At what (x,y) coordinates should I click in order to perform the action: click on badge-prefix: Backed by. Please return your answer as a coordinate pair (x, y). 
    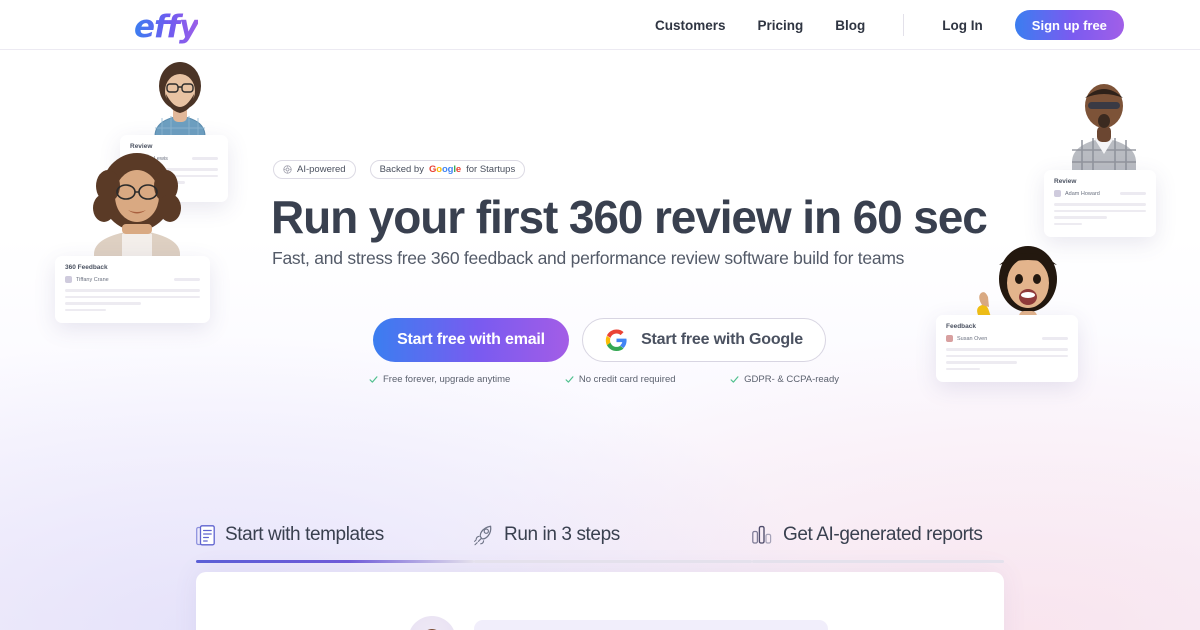
    Looking at the image, I should click on (401, 169).